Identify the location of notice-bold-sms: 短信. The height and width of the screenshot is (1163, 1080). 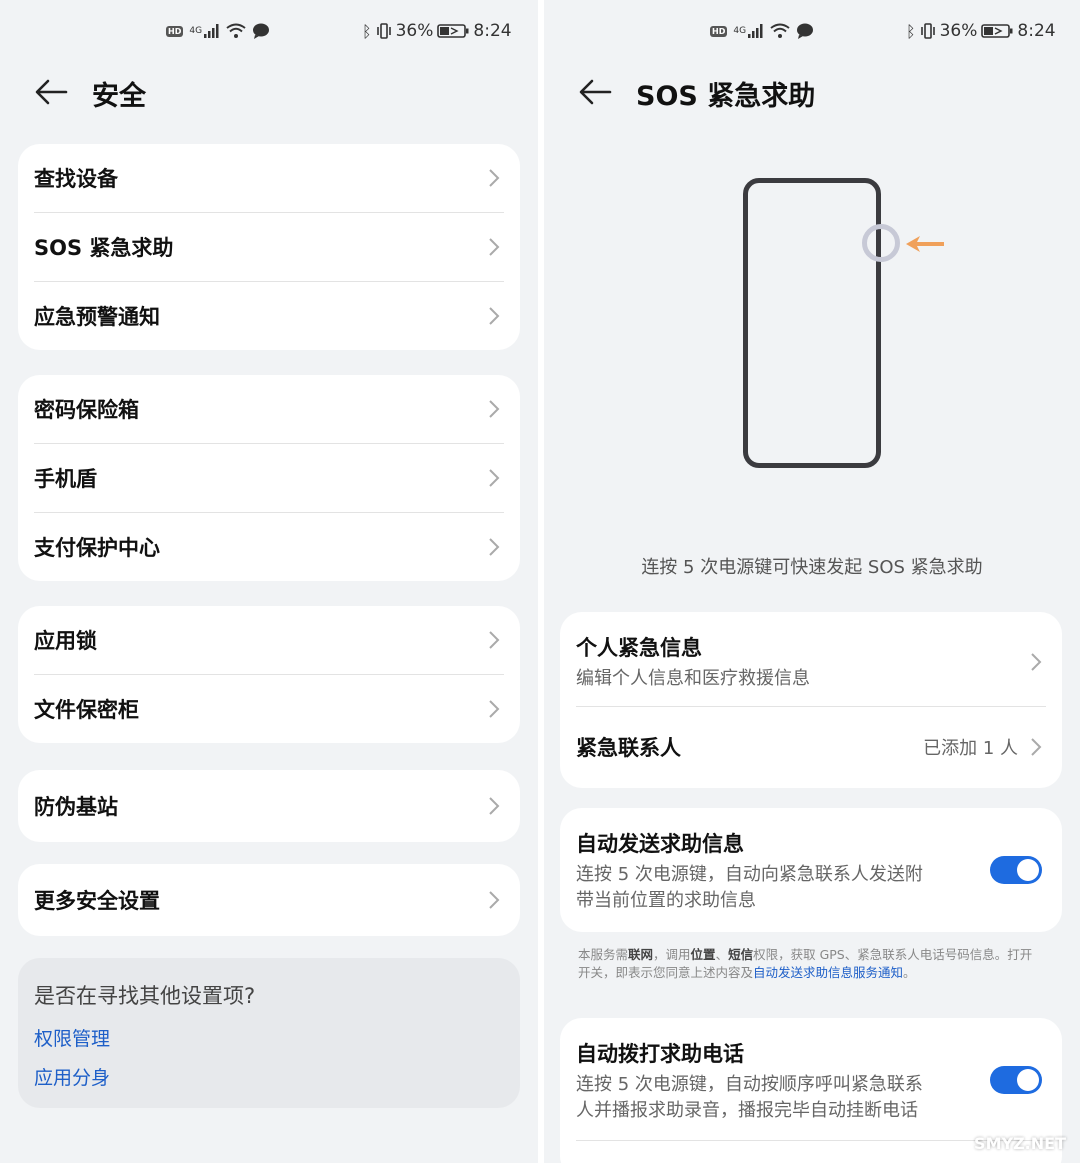
(741, 954).